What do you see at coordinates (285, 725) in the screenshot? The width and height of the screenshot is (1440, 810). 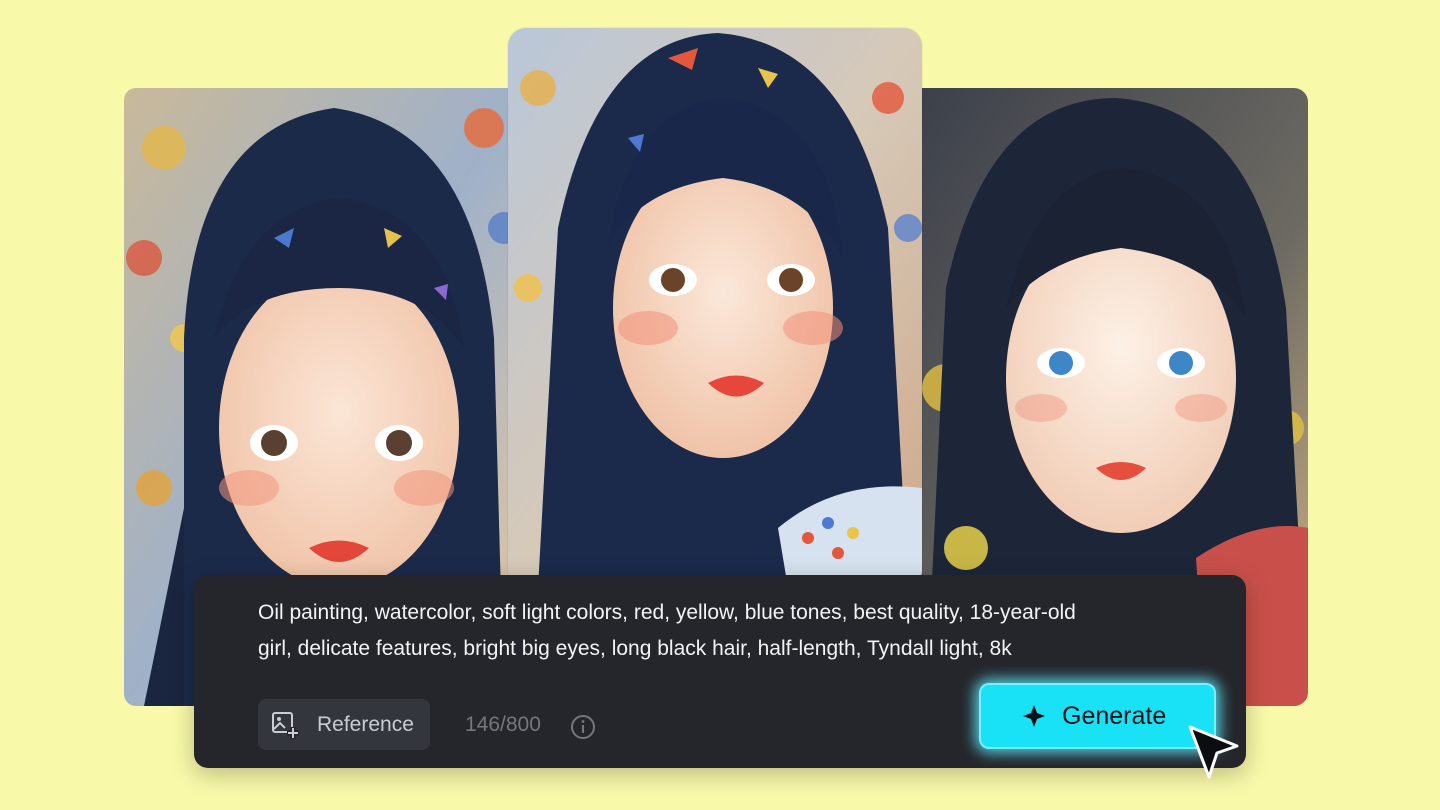 I see `image-add-icon` at bounding box center [285, 725].